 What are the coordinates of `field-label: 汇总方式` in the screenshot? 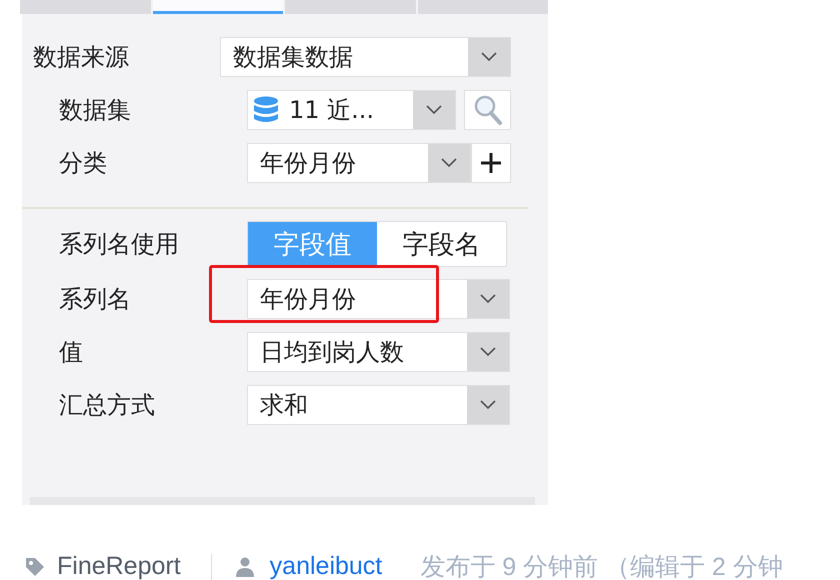 It's located at (107, 405).